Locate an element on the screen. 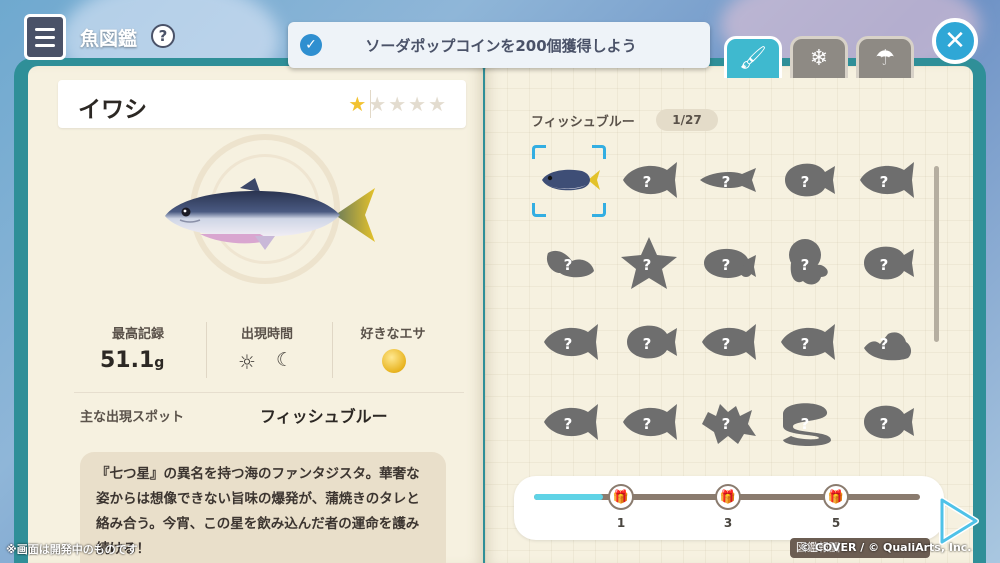  help-icon: ? is located at coordinates (163, 36).